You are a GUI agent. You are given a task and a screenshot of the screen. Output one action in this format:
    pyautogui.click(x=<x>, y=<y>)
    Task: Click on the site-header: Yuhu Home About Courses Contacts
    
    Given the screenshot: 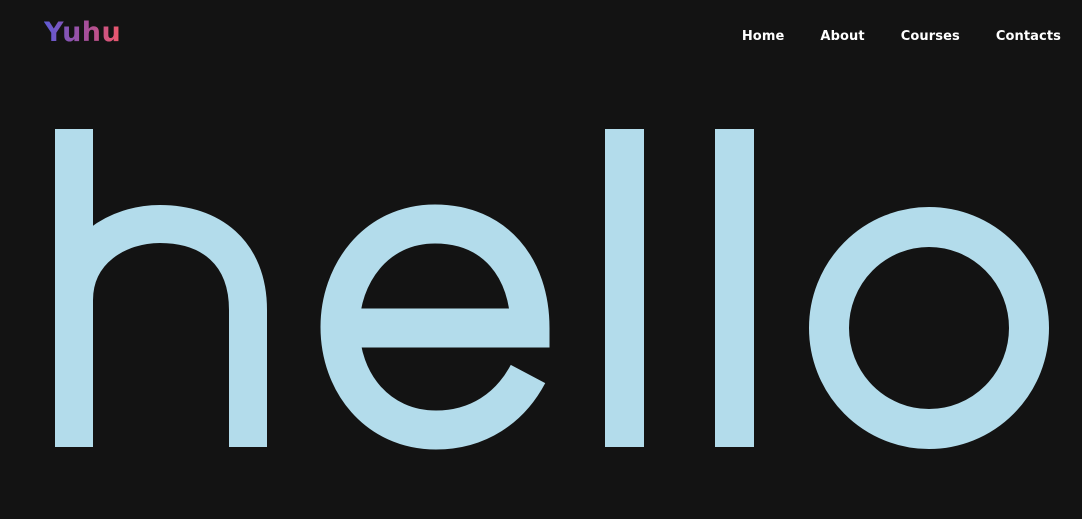 What is the action you would take?
    pyautogui.click(x=541, y=35)
    